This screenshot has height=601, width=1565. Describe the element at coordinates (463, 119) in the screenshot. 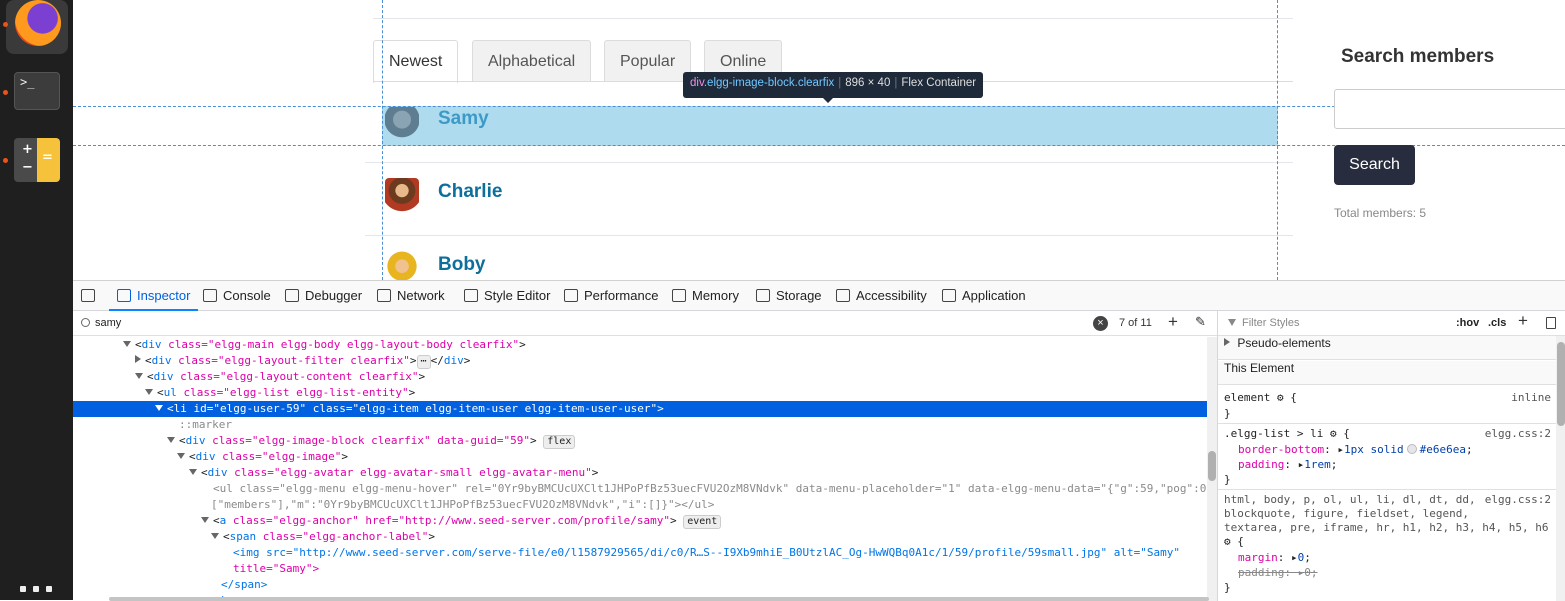

I see `member-name-samy: Samy` at that location.